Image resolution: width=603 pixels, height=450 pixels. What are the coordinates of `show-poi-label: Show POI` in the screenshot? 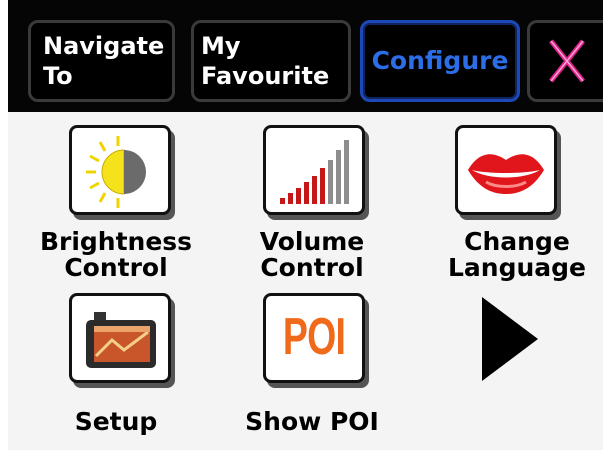 It's located at (312, 422).